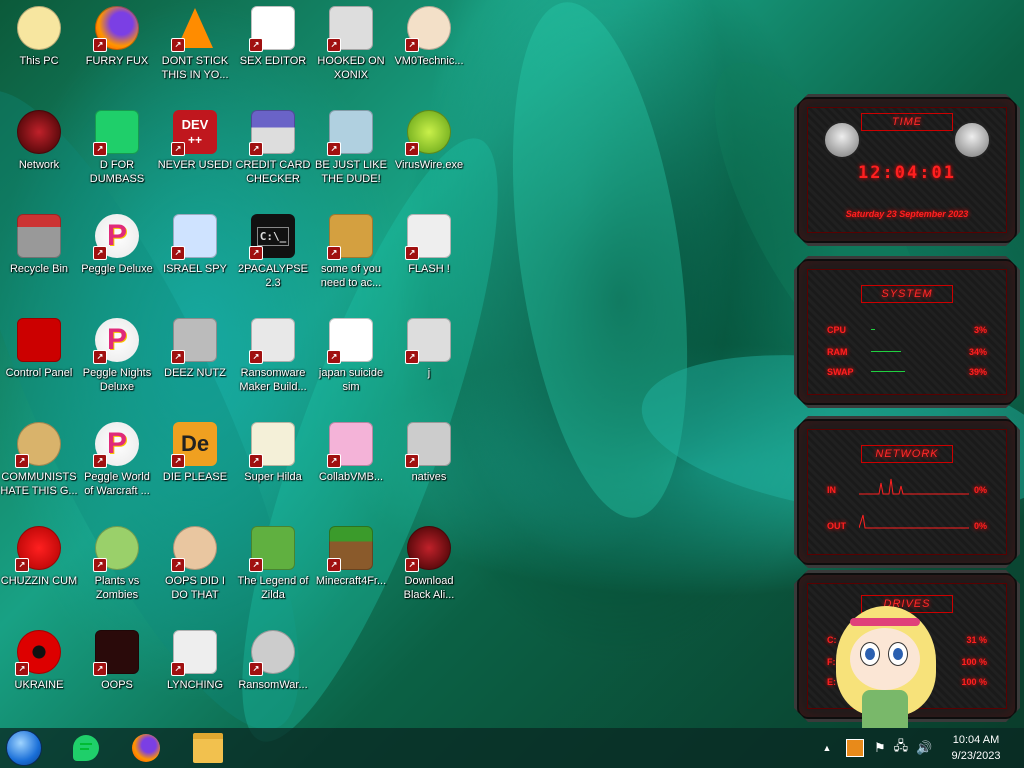 The image size is (1024, 768). I want to click on tray-chevron-up-icon: ▲, so click(827, 748).